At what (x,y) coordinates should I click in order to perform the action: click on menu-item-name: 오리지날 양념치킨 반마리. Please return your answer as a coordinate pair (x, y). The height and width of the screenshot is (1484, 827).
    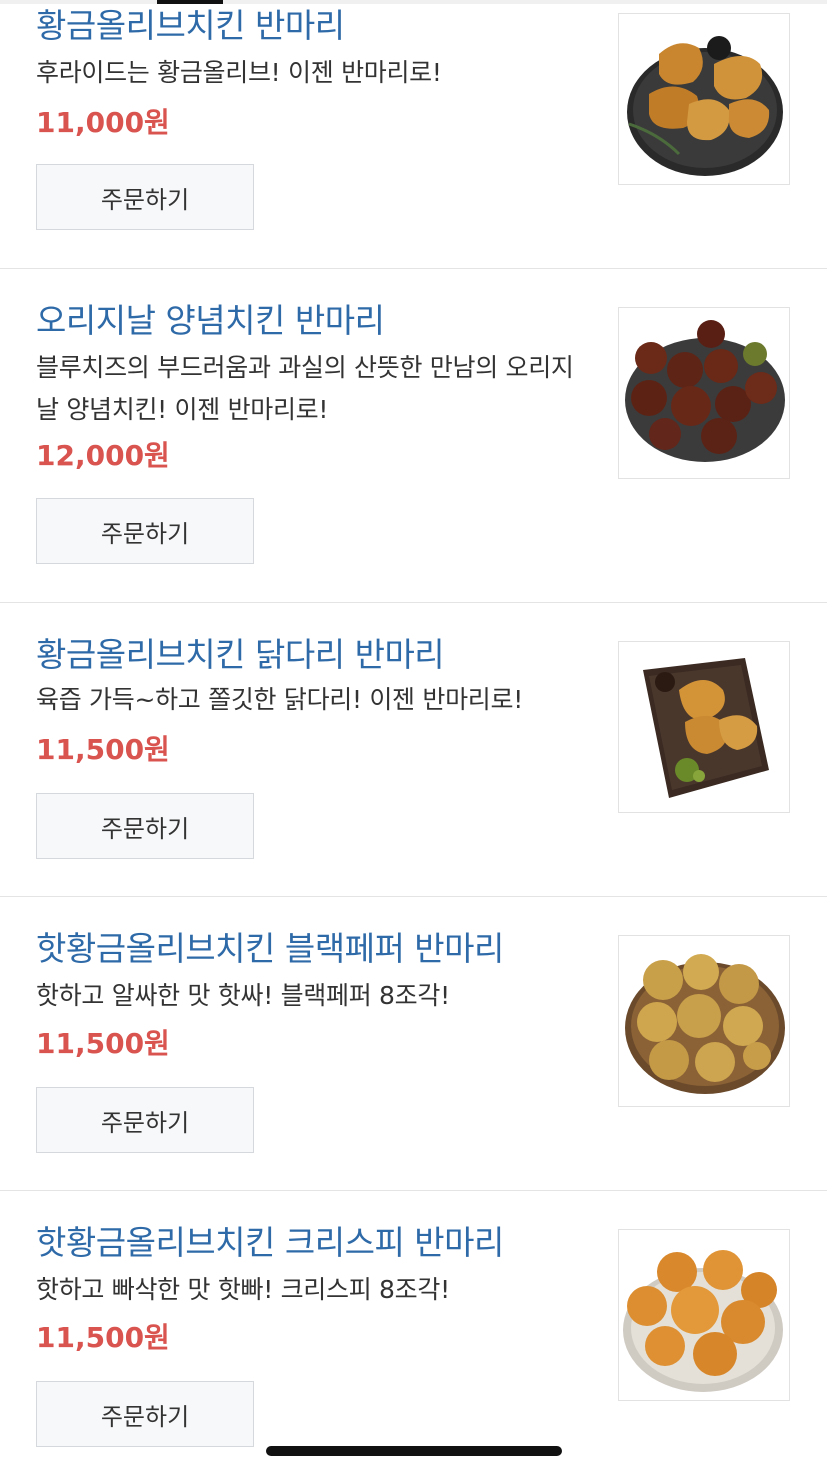
    Looking at the image, I should click on (210, 321).